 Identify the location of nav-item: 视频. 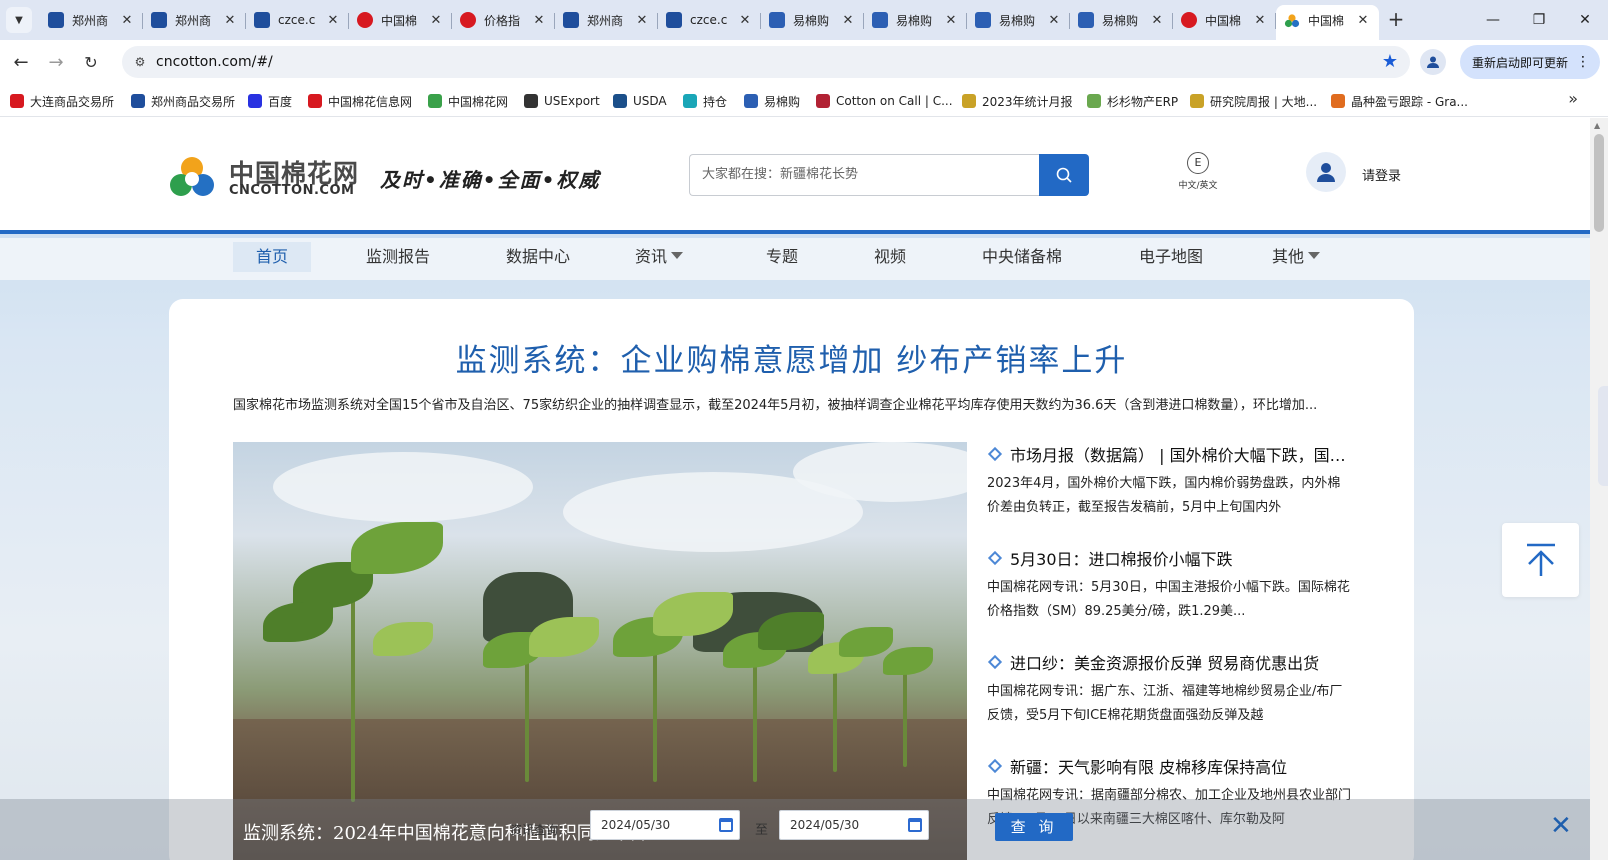
(890, 257).